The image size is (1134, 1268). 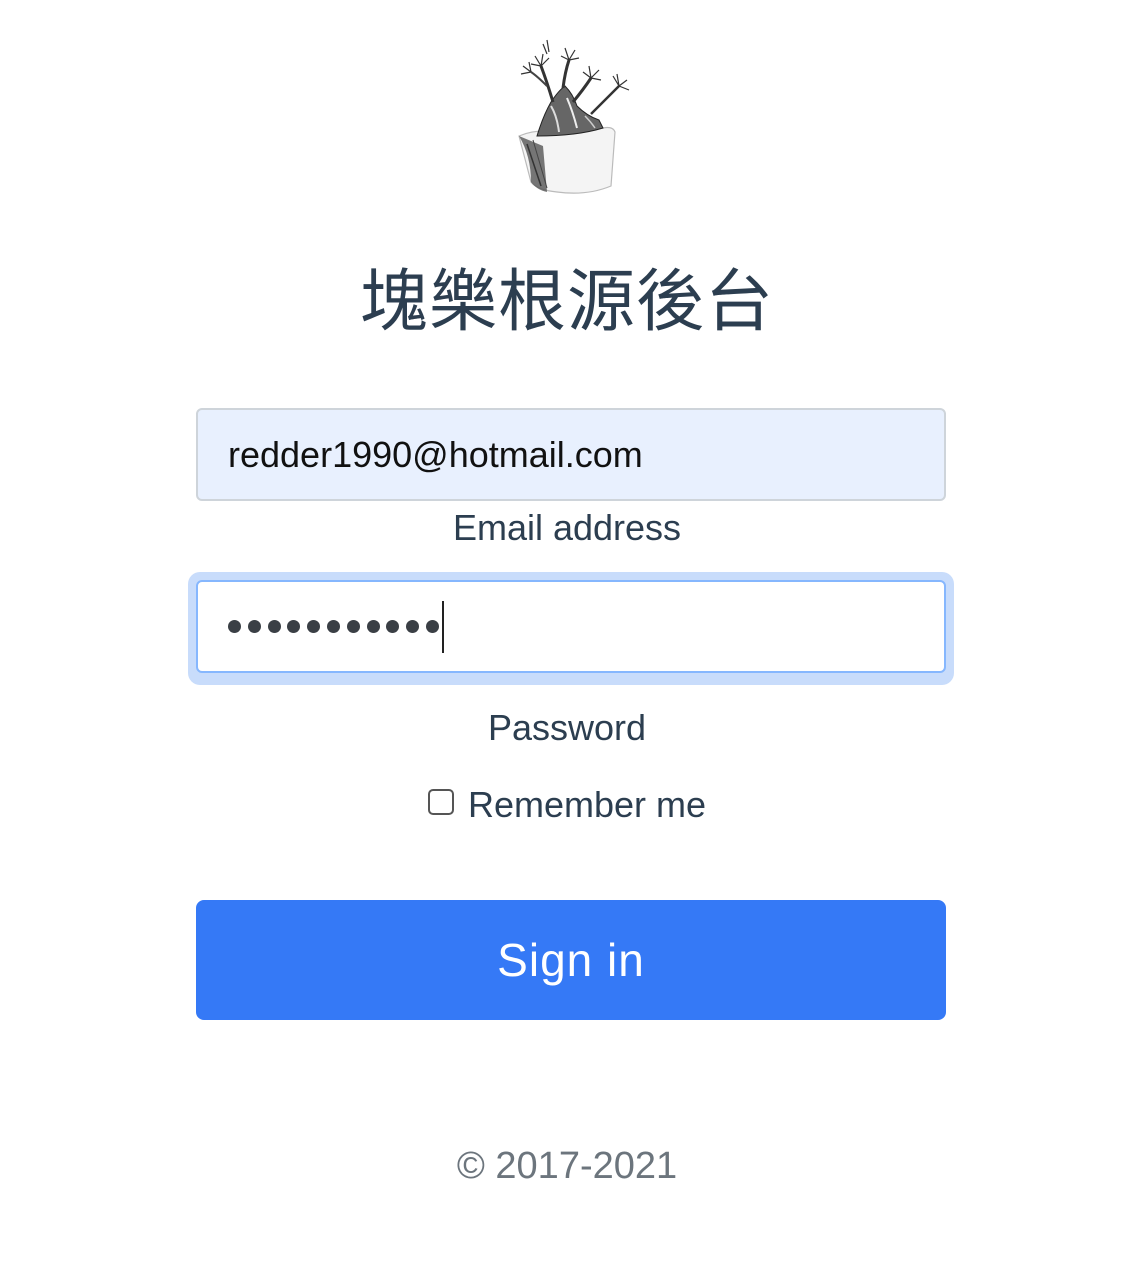 What do you see at coordinates (587, 805) in the screenshot?
I see `remember-me-label: Remember me` at bounding box center [587, 805].